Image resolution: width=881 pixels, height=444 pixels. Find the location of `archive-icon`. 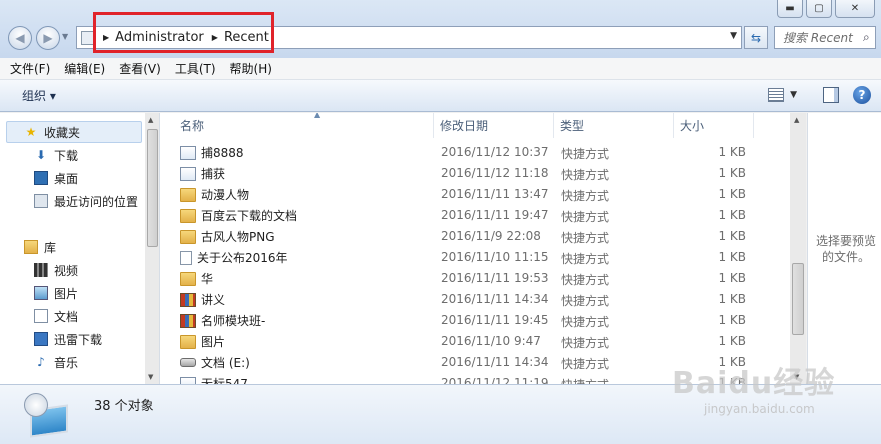

archive-icon is located at coordinates (188, 320).